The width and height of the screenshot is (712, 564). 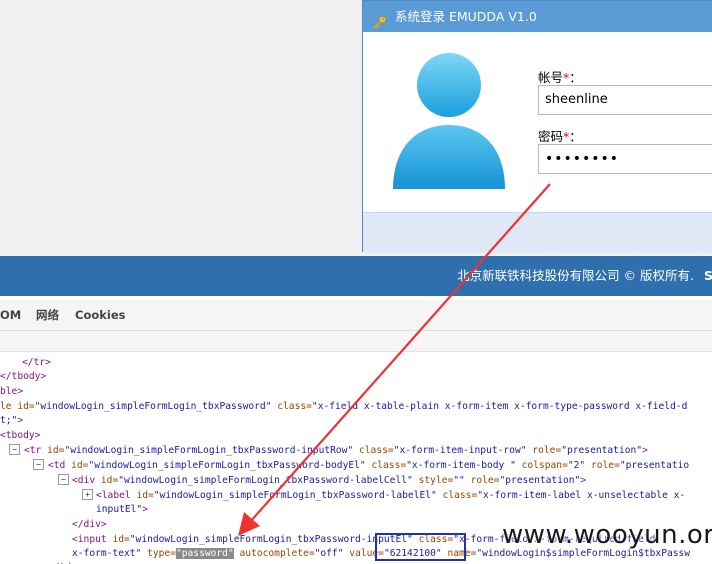 I want to click on watermark: www.wooyun.org, so click(x=607, y=535).